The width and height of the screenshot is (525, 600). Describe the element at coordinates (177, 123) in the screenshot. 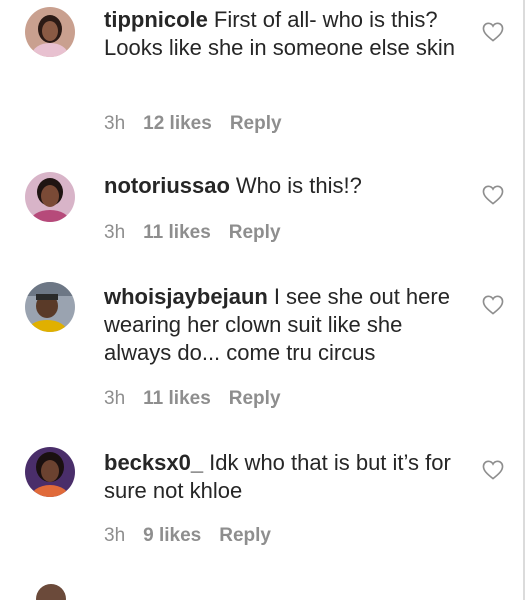

I see `comment-likes: 12 likes` at that location.